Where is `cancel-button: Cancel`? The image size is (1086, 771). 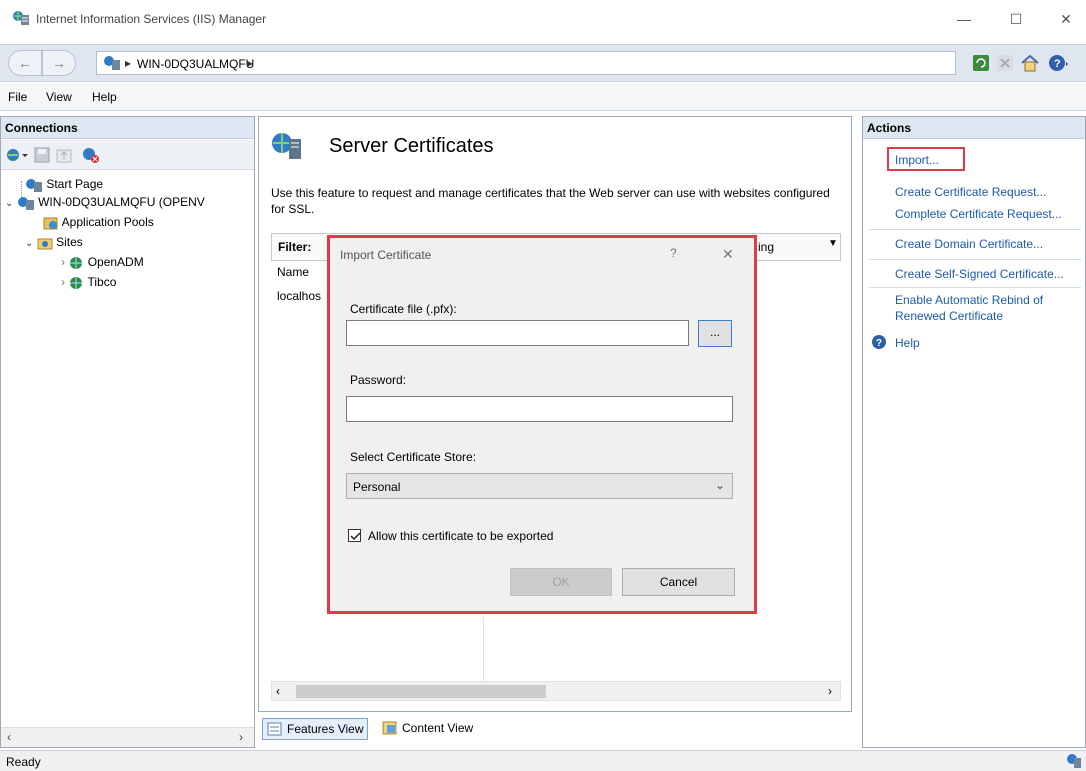 cancel-button: Cancel is located at coordinates (678, 582).